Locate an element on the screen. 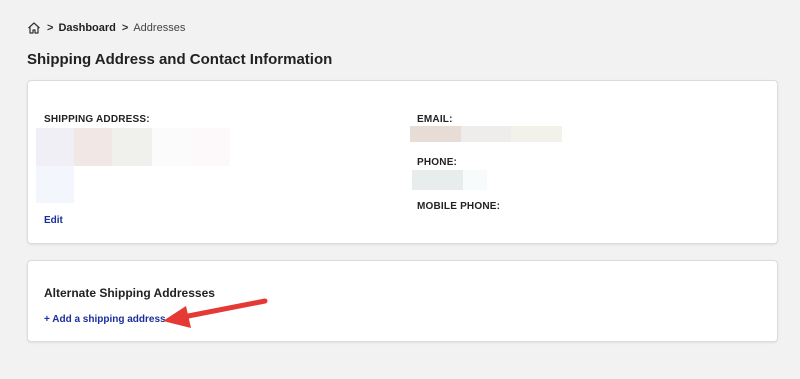  home-icon is located at coordinates (34, 28).